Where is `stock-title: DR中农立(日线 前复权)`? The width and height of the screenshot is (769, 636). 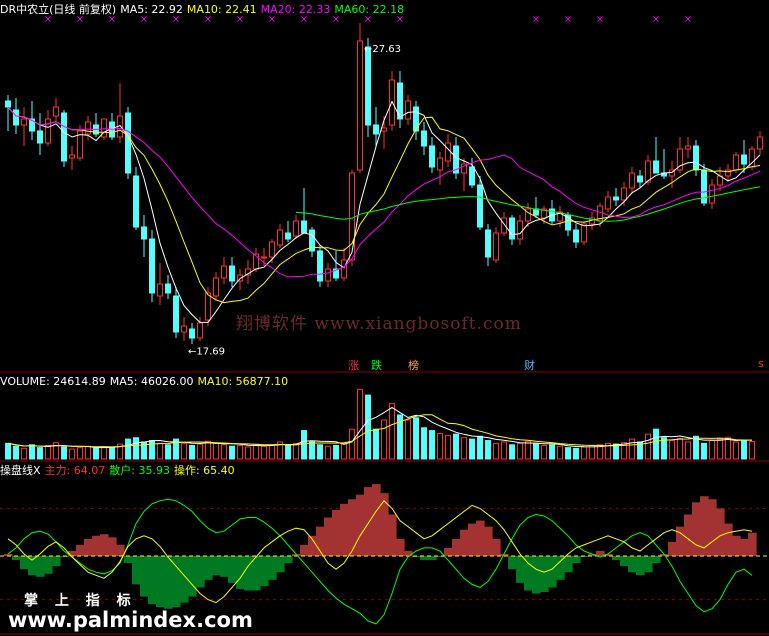
stock-title: DR中农立(日线 前复权) is located at coordinates (58, 9).